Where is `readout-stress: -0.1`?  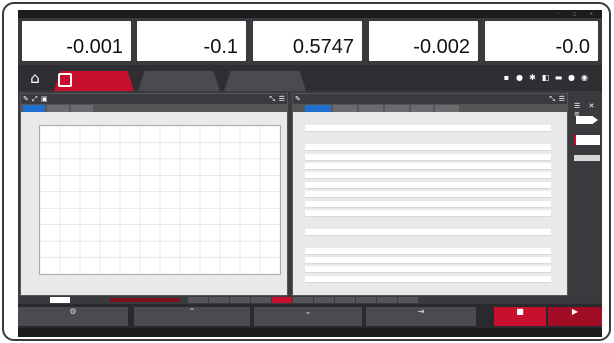 readout-stress: -0.1 is located at coordinates (191, 41).